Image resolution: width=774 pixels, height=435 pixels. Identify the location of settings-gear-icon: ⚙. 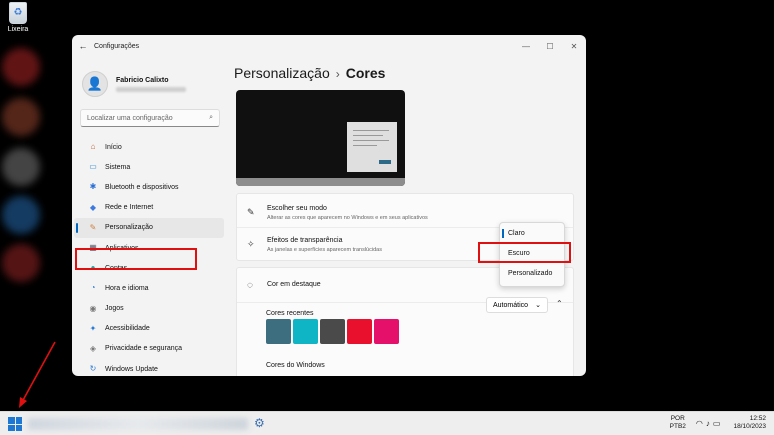
(259, 423).